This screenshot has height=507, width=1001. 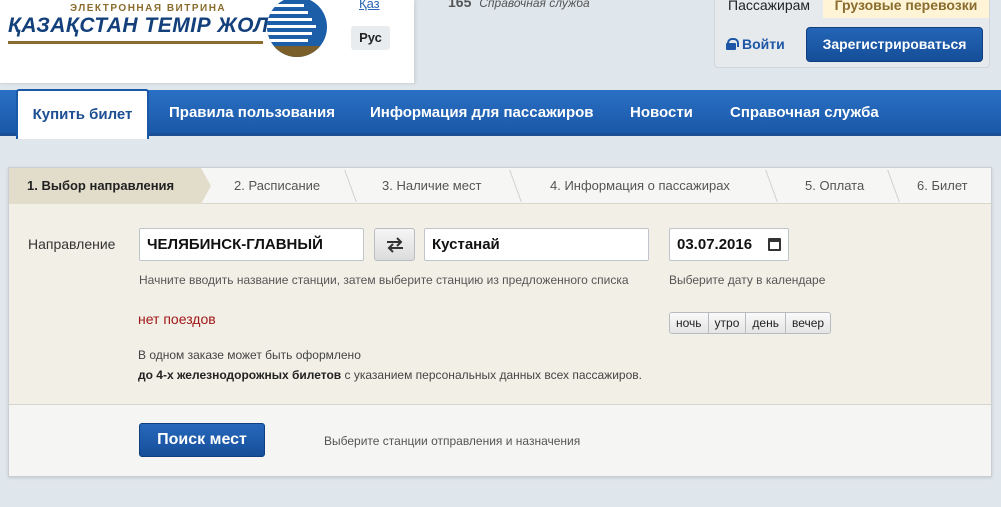 I want to click on note-line-1: В одном заказе может быть оформлено, so click(x=249, y=355).